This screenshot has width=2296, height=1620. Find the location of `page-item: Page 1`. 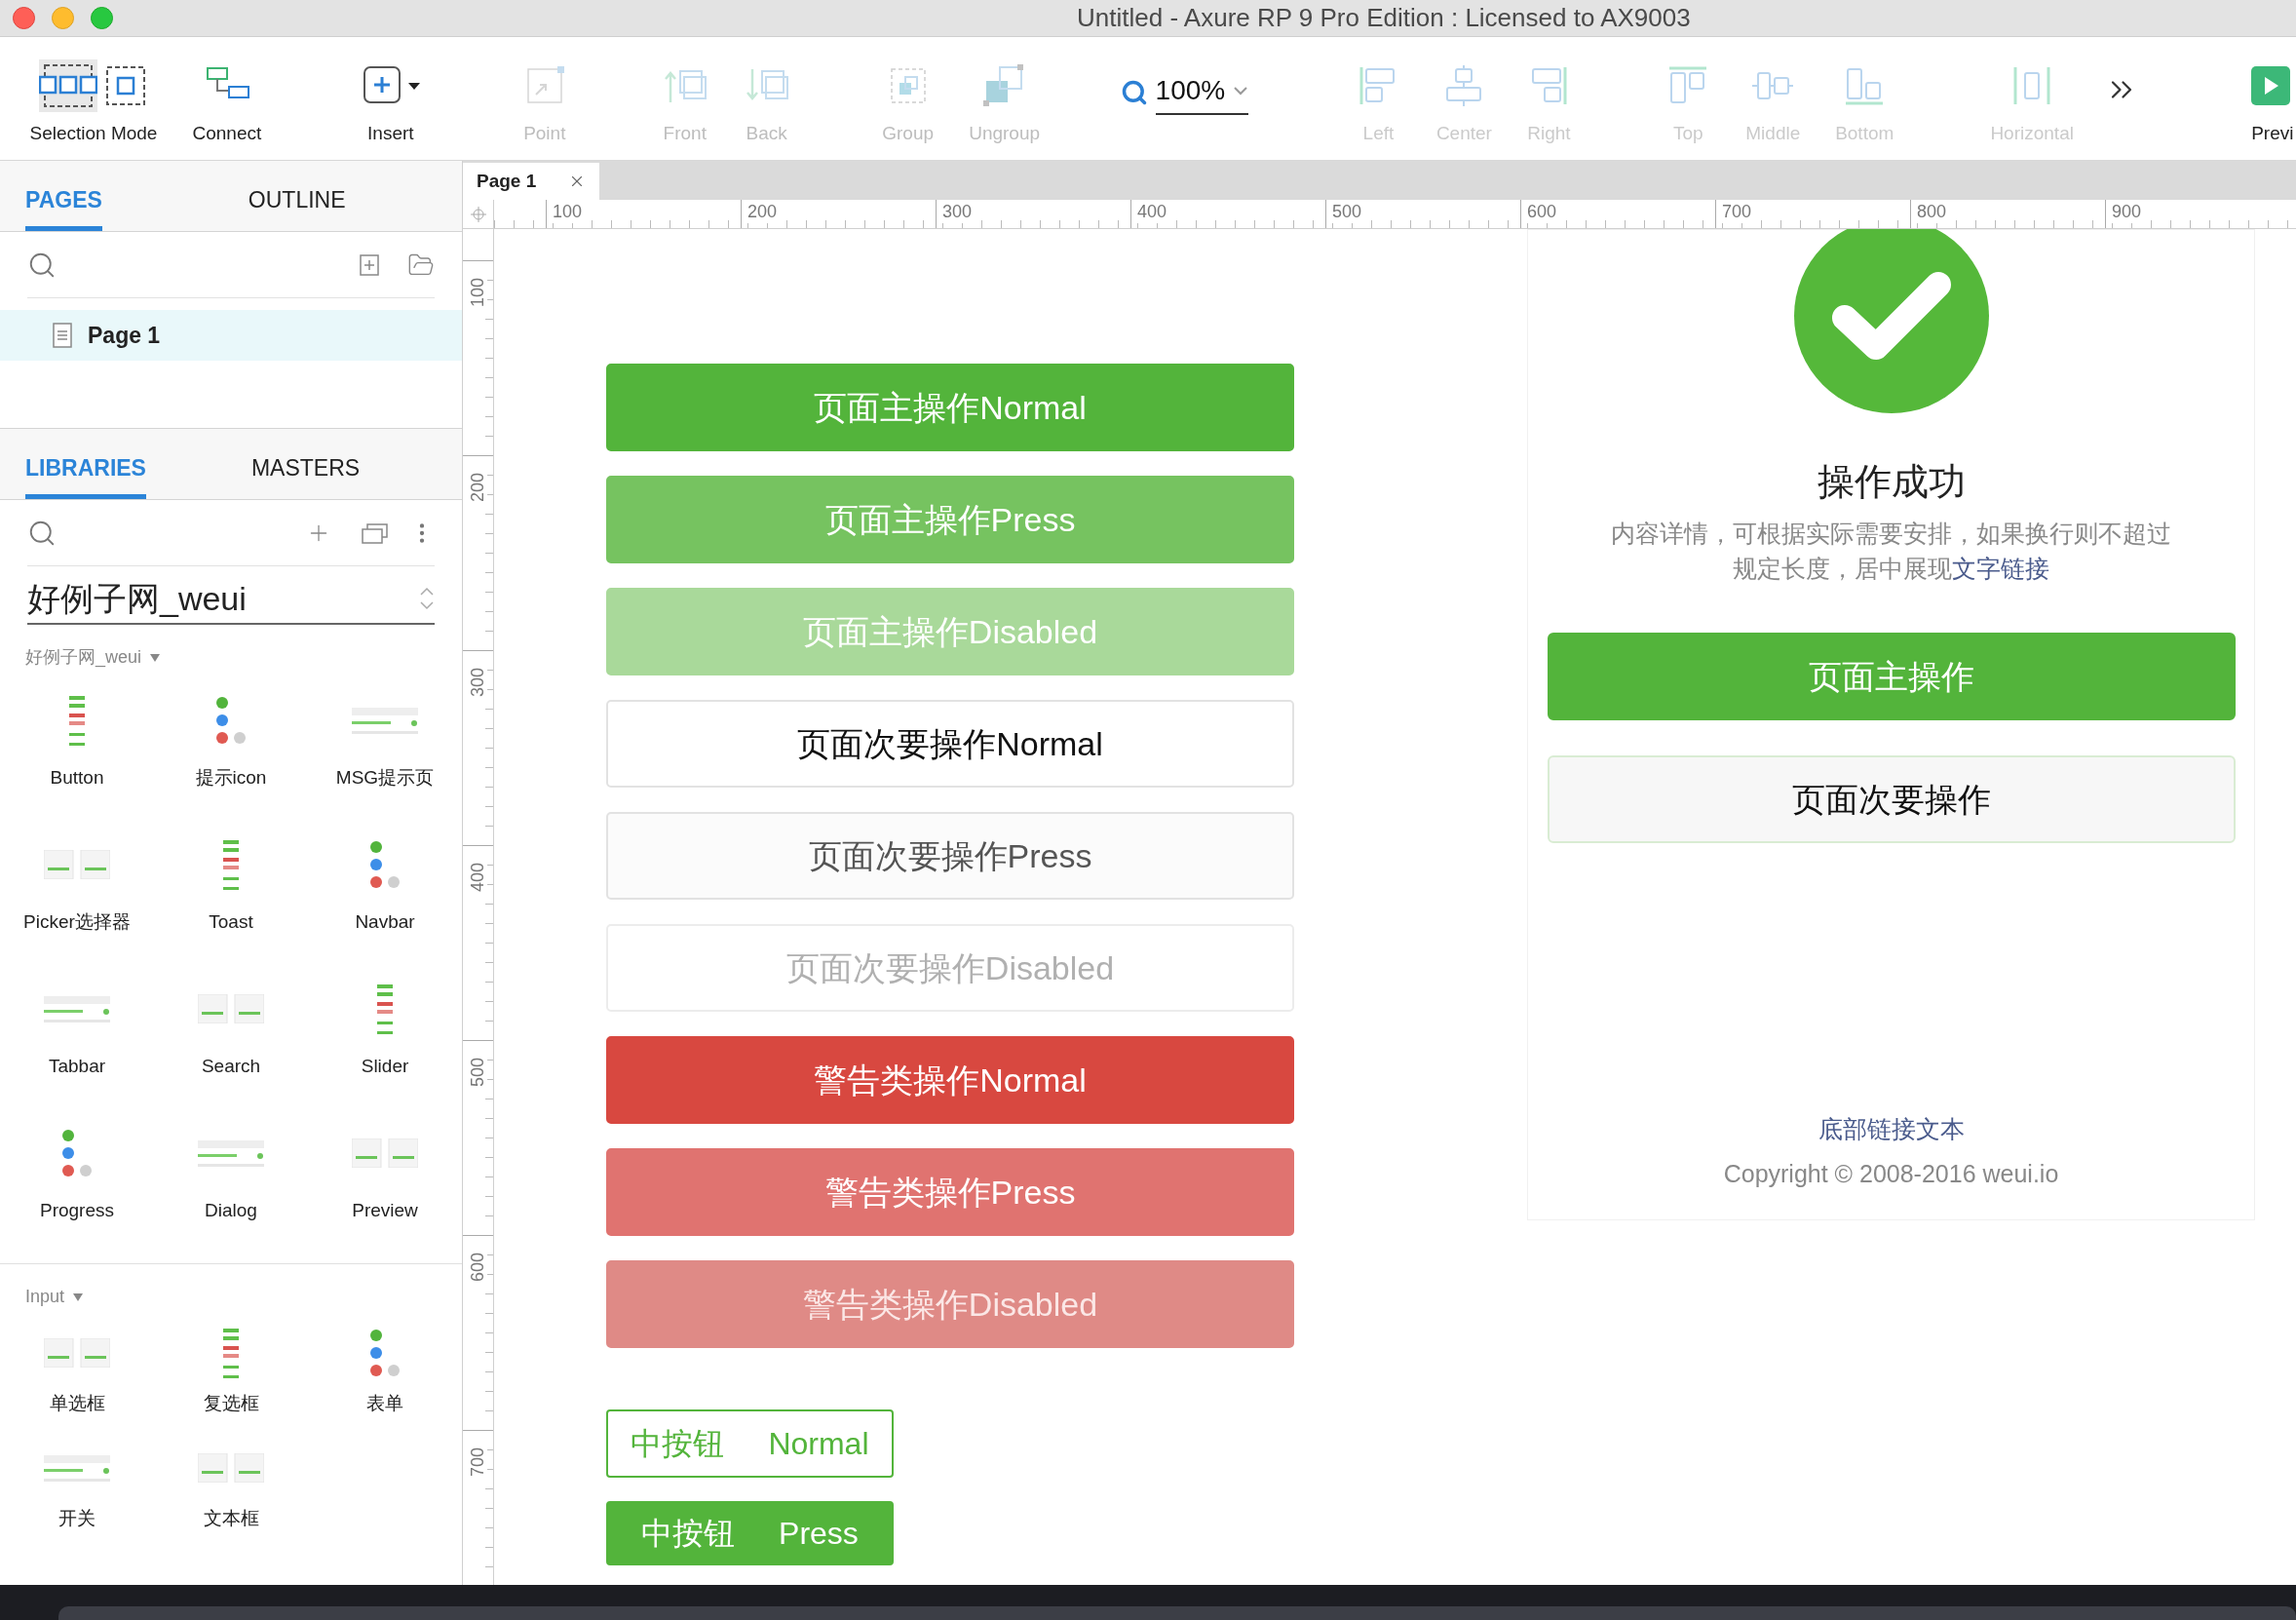

page-item: Page 1 is located at coordinates (231, 335).